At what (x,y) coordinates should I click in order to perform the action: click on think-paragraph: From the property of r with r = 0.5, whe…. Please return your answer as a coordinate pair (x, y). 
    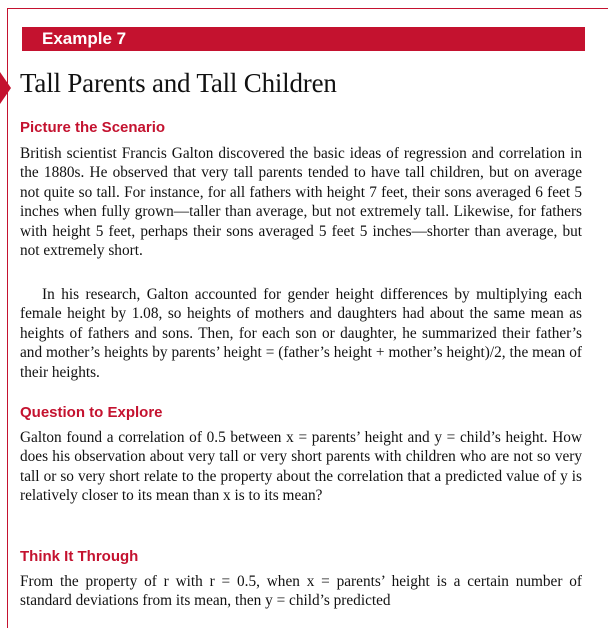
    Looking at the image, I should click on (301, 591).